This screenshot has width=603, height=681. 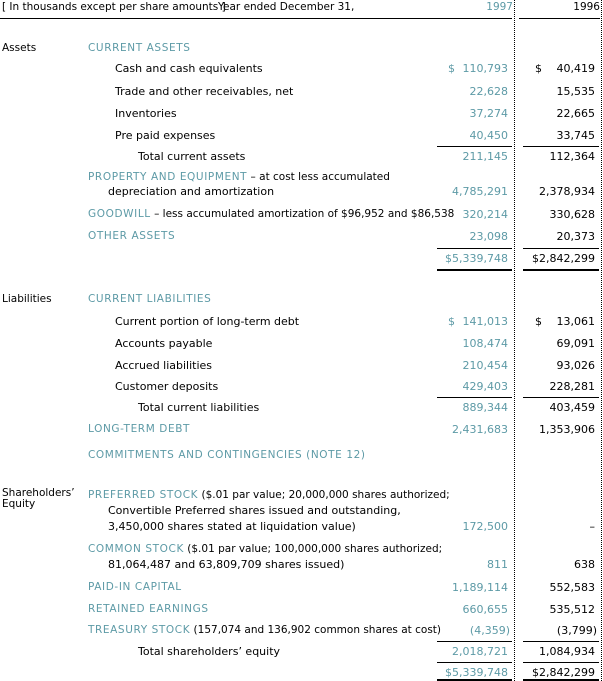 I want to click on margin-label-equity-line2: Equity, so click(x=19, y=504).